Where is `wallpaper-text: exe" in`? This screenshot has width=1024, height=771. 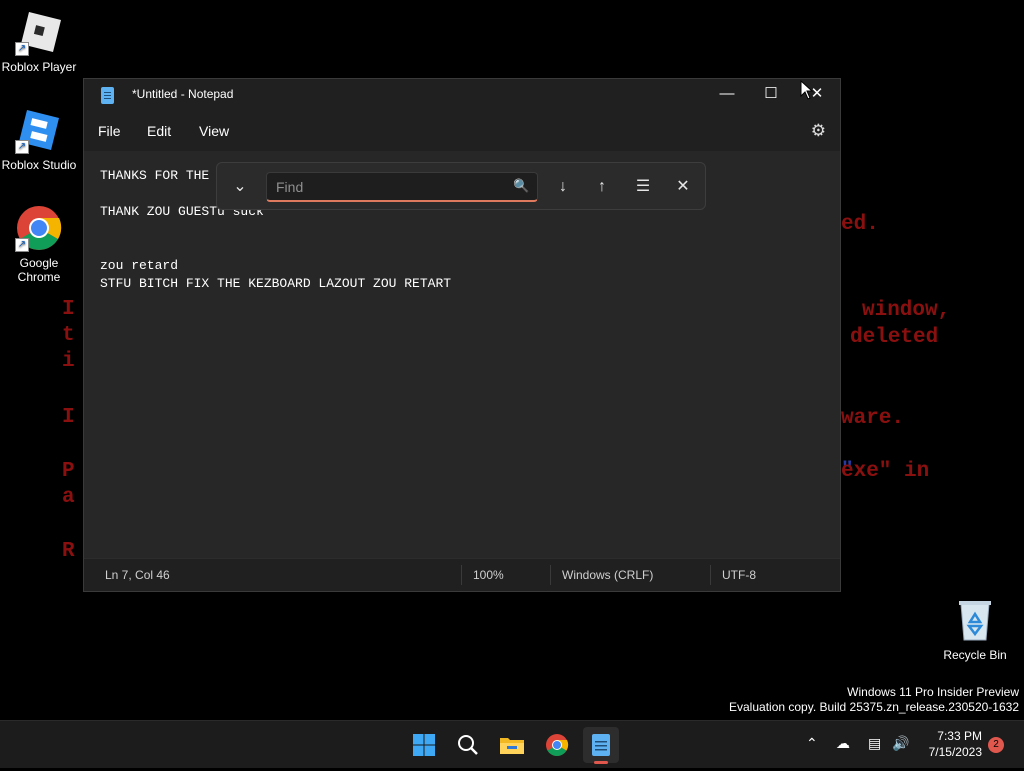 wallpaper-text: exe" in is located at coordinates (885, 471).